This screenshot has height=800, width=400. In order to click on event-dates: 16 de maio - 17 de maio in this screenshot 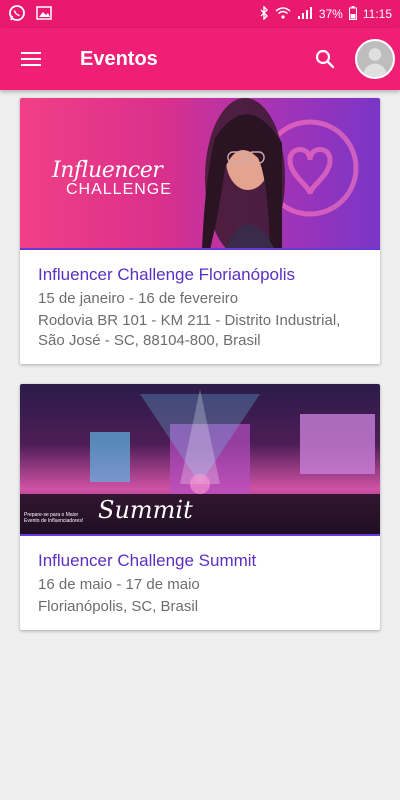, I will do `click(119, 584)`.